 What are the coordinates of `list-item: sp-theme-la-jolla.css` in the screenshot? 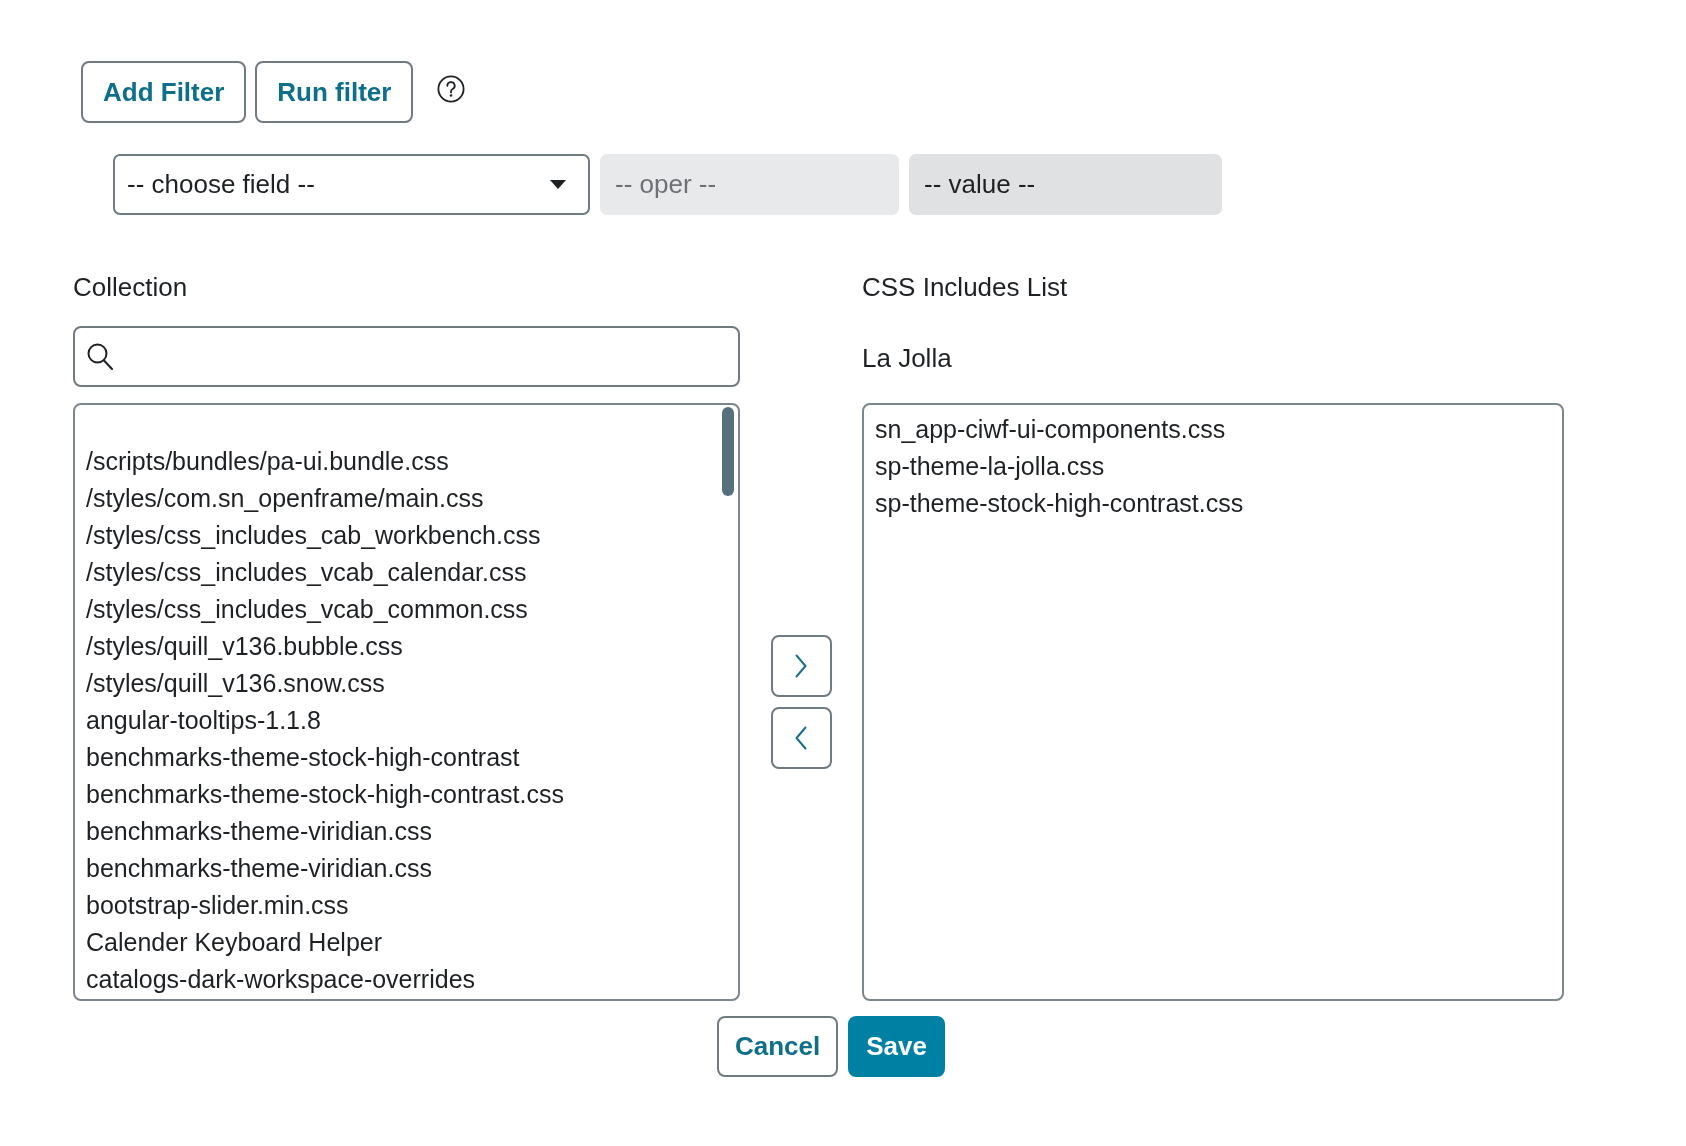 It's located at (990, 466).